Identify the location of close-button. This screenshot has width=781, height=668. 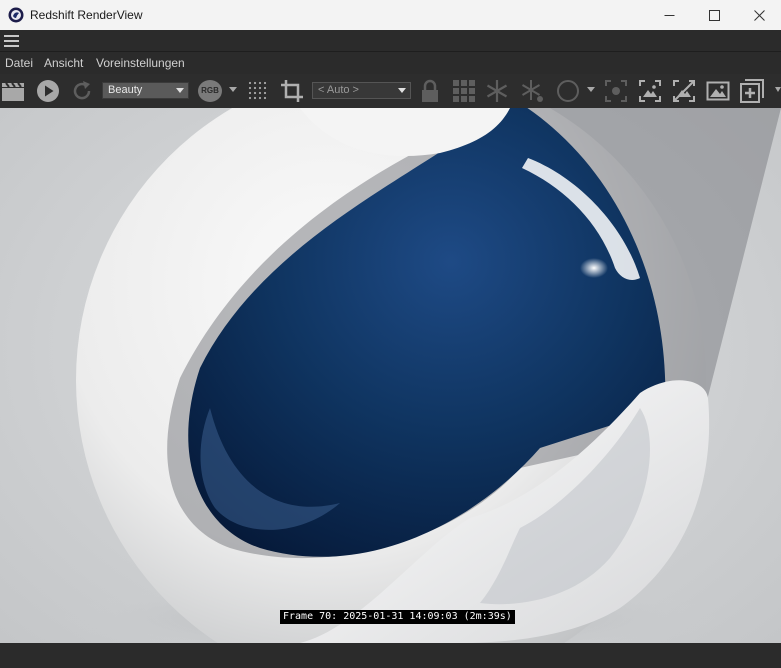
(758, 15).